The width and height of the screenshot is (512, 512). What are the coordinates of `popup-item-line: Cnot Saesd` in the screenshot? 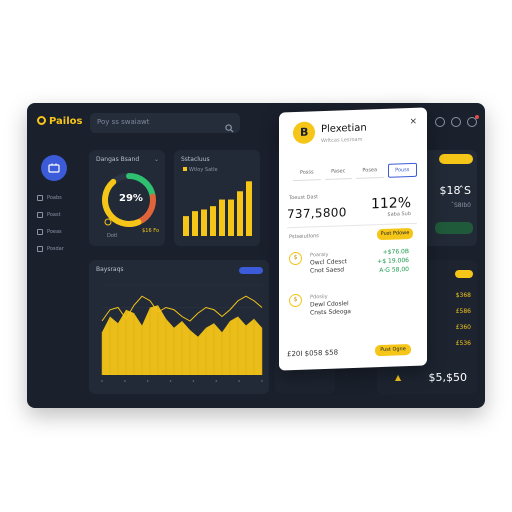 It's located at (327, 270).